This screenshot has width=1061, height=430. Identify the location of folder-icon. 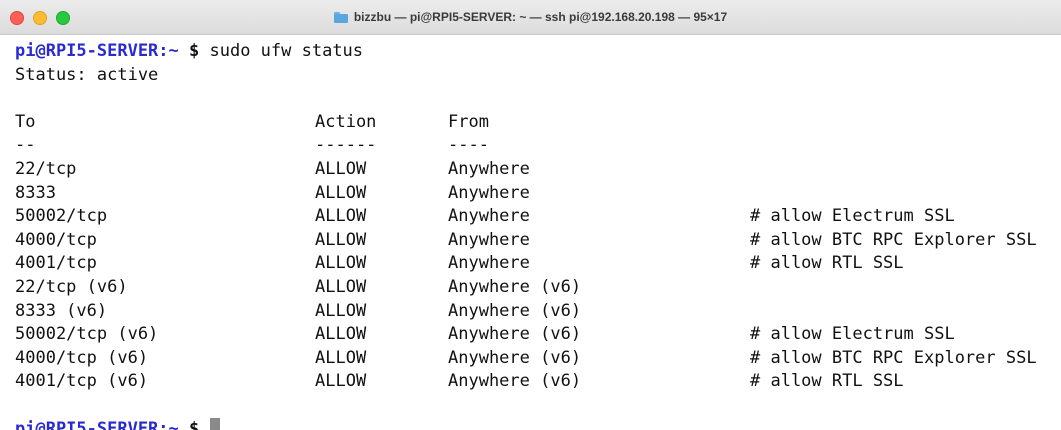
(340, 17).